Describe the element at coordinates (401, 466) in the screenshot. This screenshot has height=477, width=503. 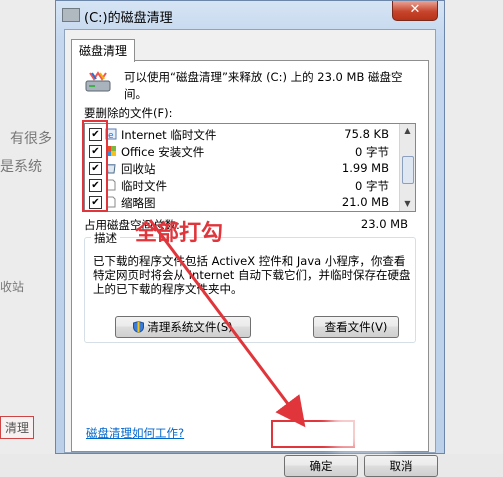
I see `cancel-button: 取消` at that location.